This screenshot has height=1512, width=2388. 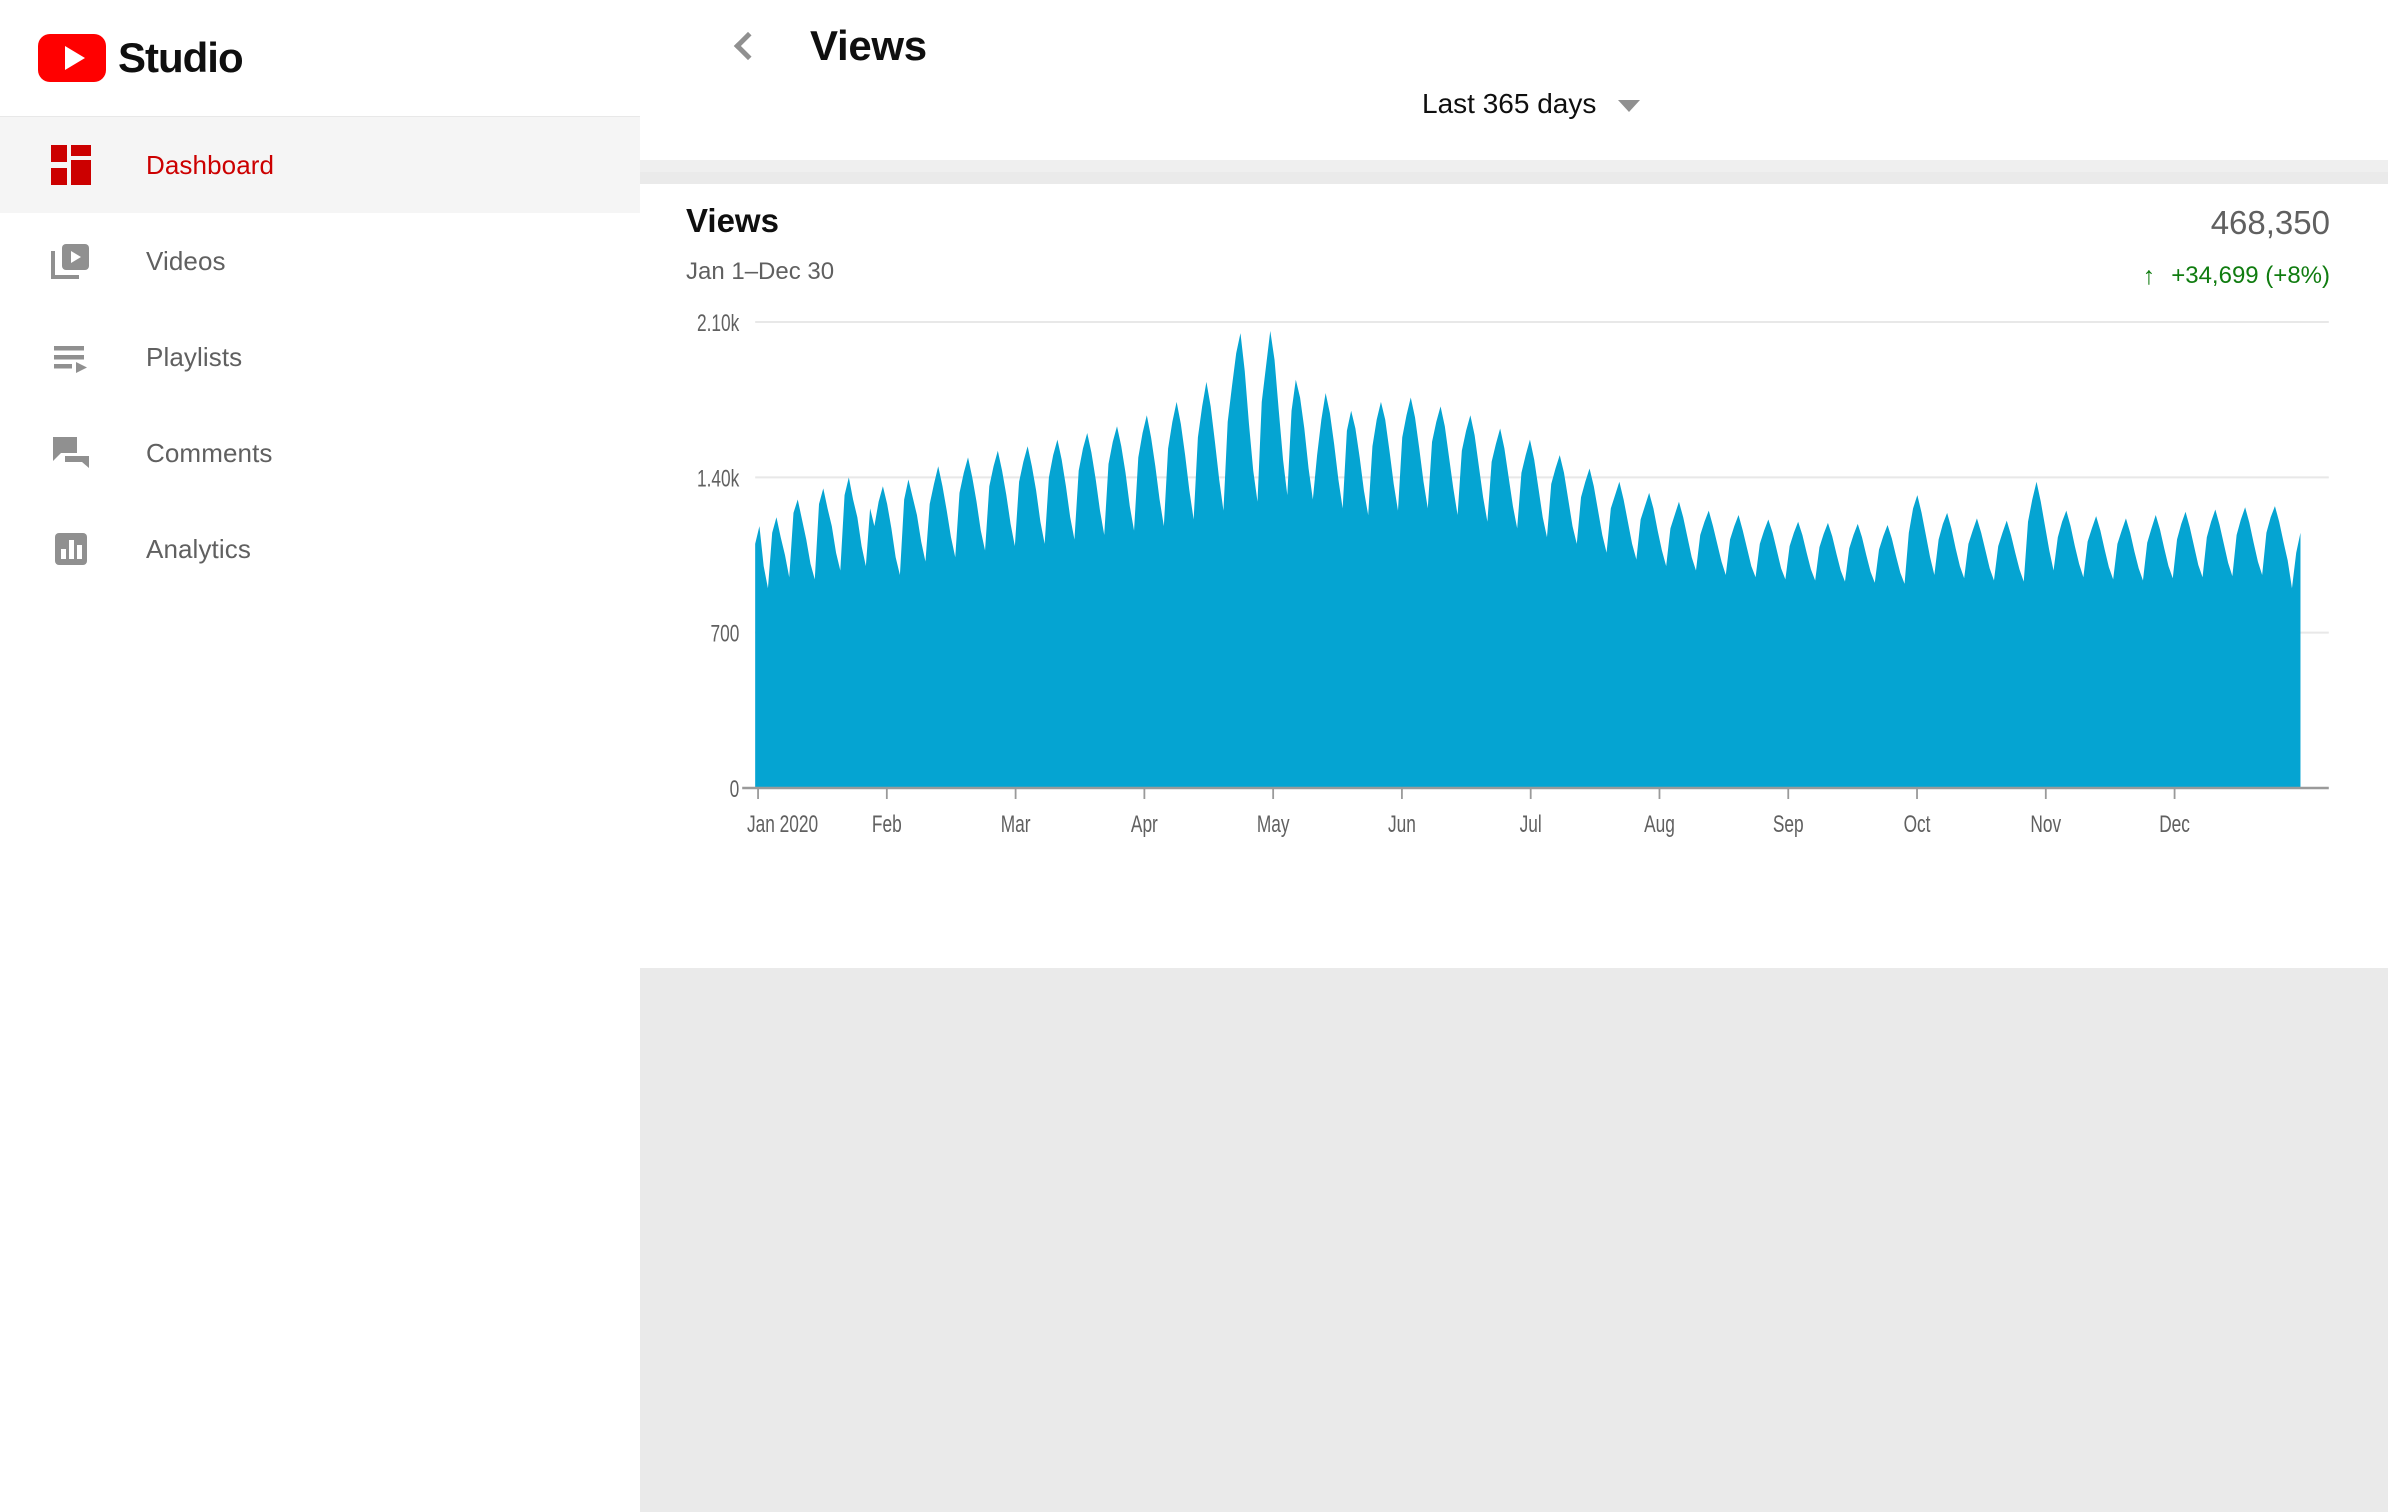 What do you see at coordinates (2250, 275) in the screenshot?
I see `metric-delta-value: +34,699 (+8%)` at bounding box center [2250, 275].